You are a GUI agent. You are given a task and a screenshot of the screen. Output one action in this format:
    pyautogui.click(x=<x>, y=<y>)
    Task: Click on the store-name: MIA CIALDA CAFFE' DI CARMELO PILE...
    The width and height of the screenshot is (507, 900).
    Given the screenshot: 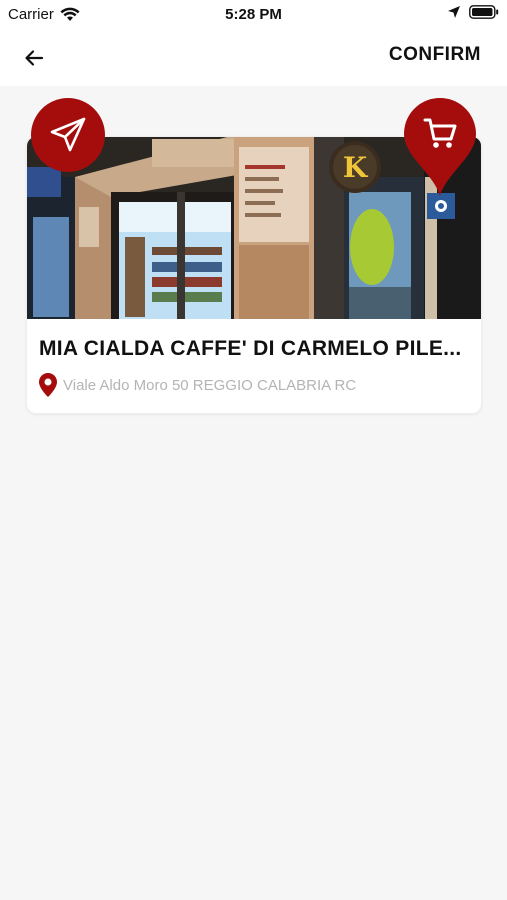 What is the action you would take?
    pyautogui.click(x=250, y=348)
    